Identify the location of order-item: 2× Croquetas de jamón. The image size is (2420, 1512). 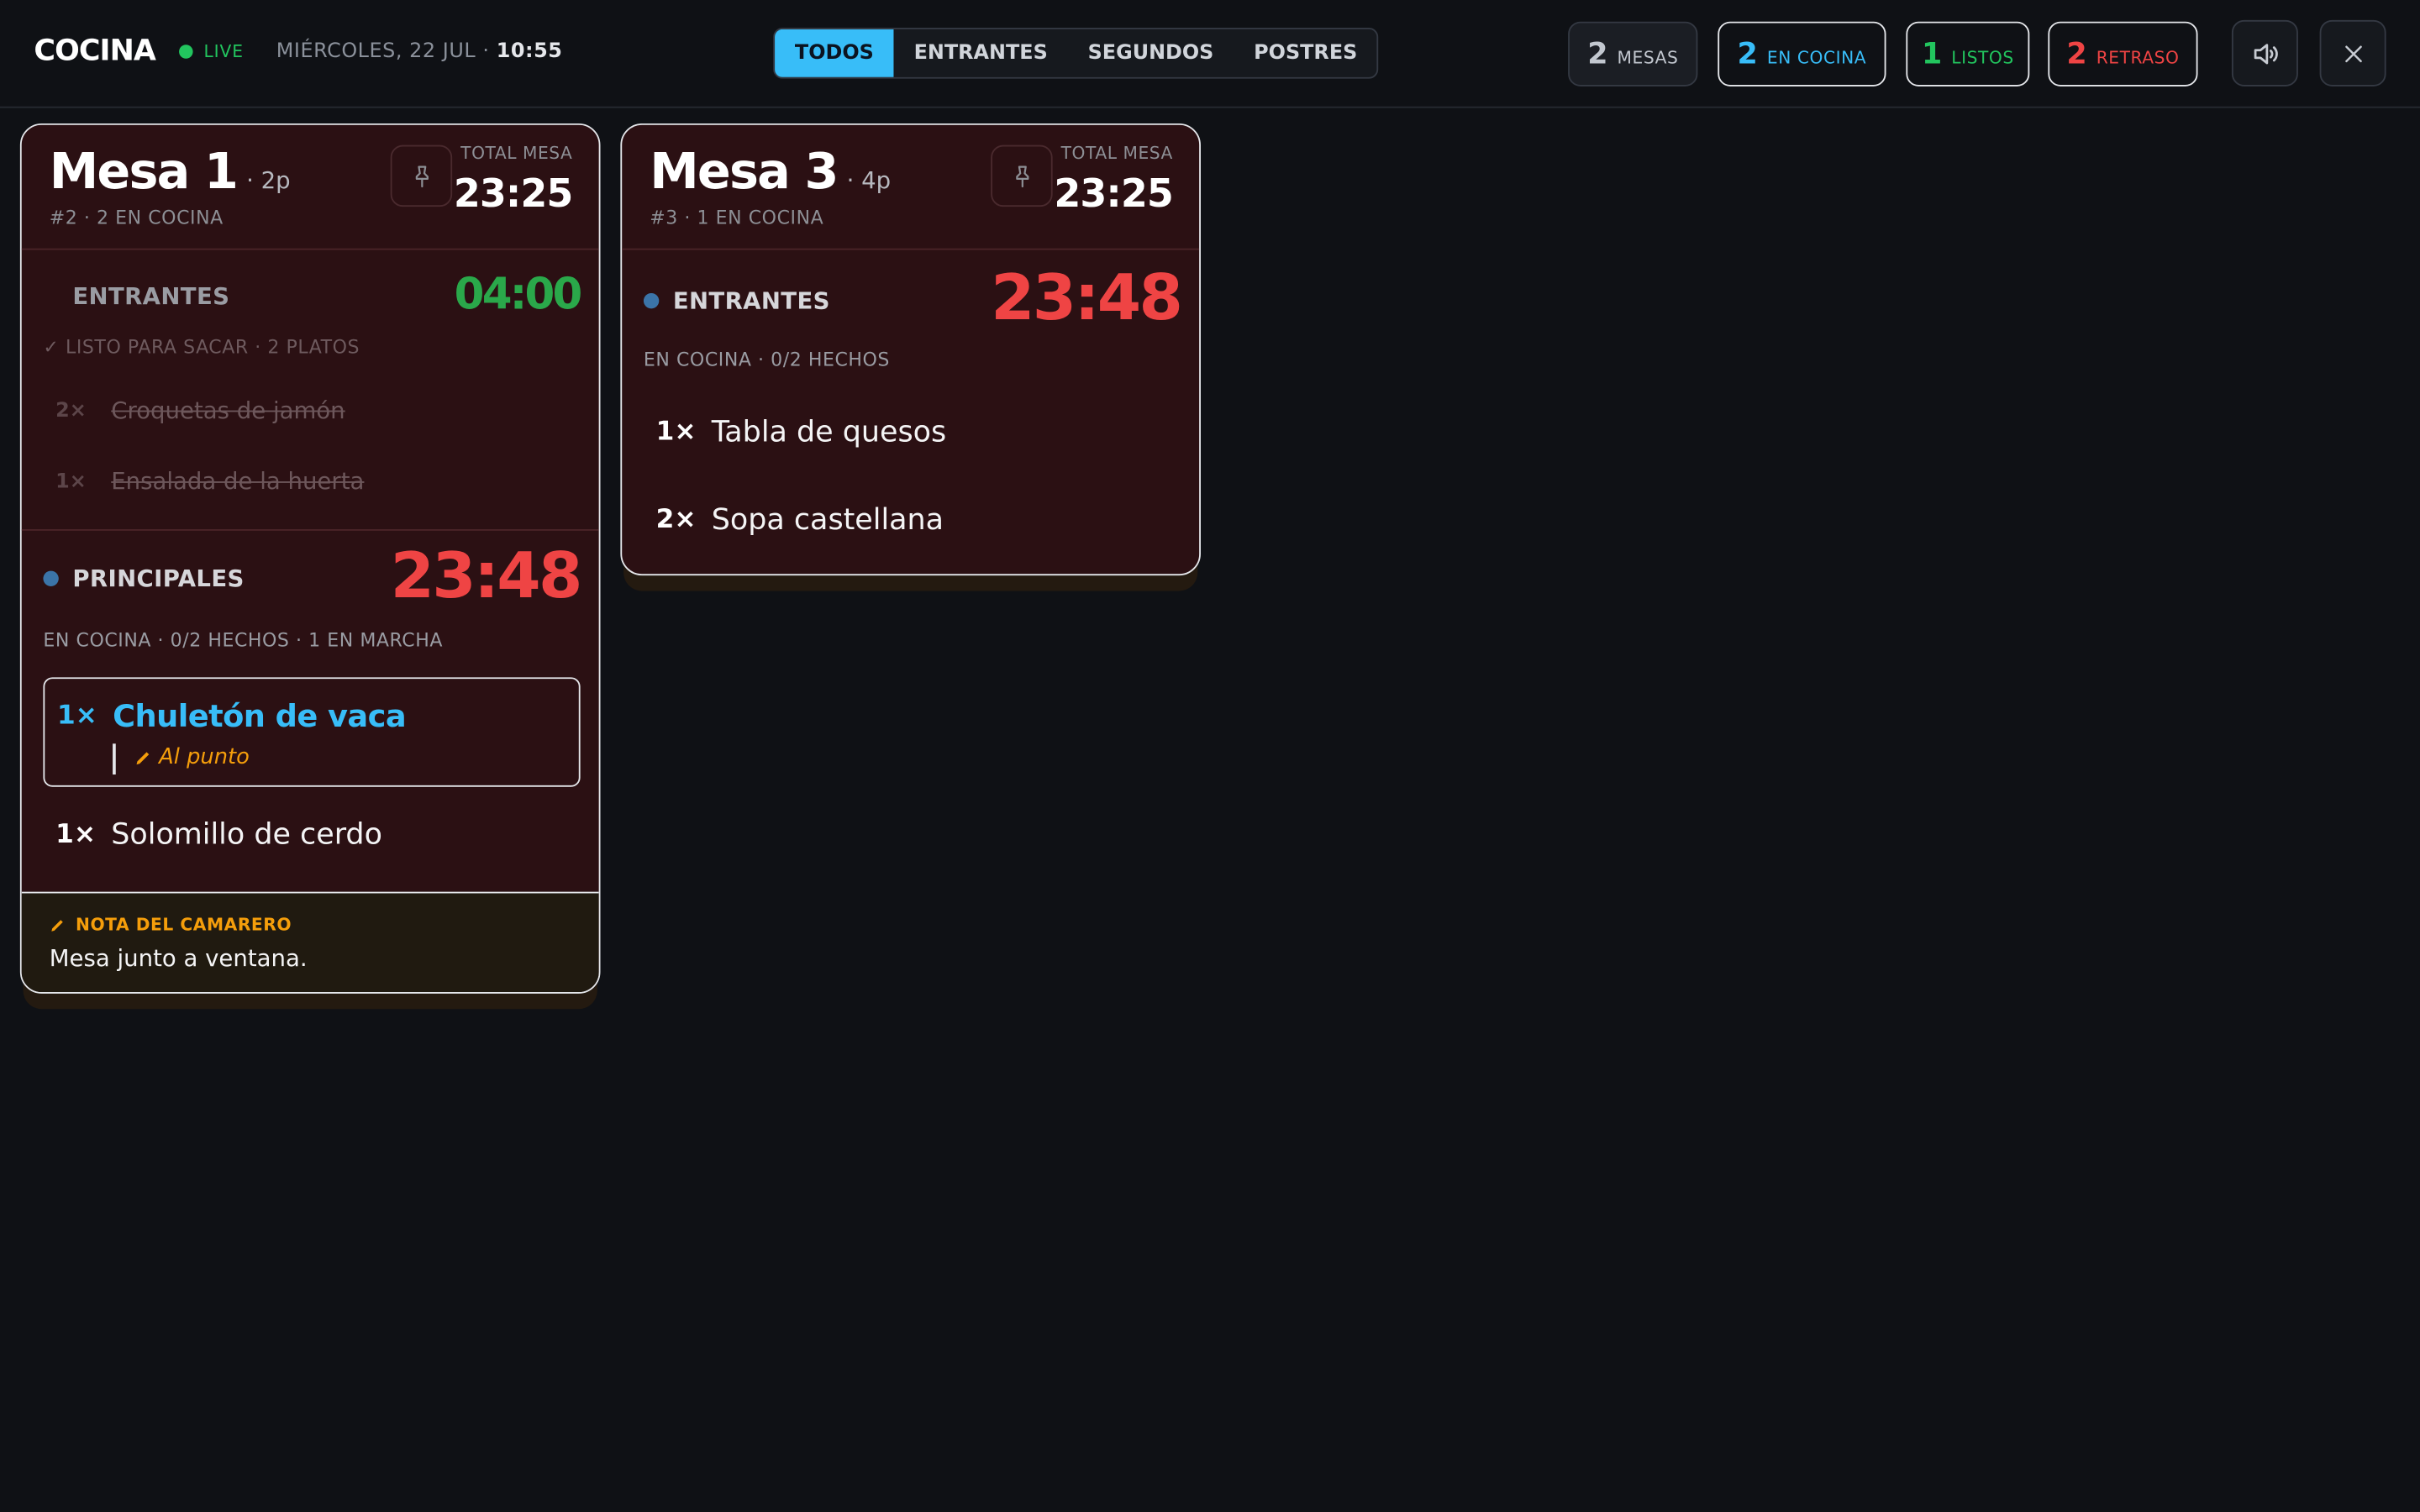
(200, 410).